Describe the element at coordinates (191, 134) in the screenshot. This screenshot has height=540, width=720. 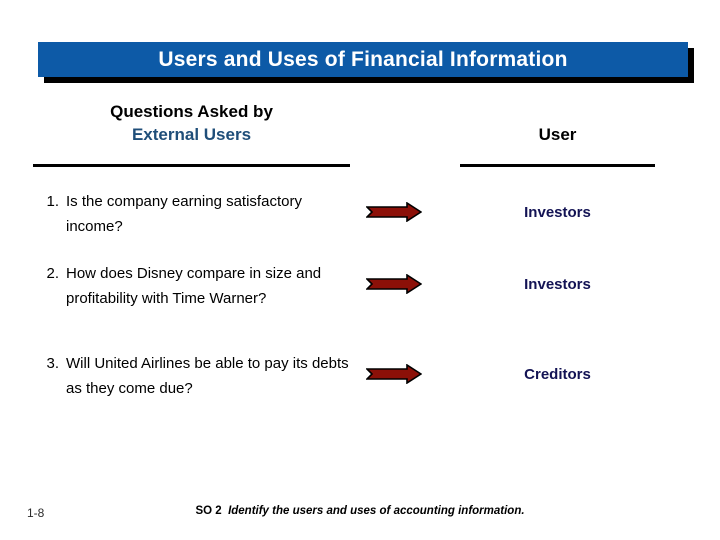
I see `column-header-questions-line2: External Users` at that location.